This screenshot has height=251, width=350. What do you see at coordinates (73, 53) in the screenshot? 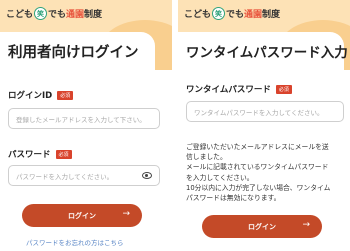
I see `page-title: 利用者向けログイン` at bounding box center [73, 53].